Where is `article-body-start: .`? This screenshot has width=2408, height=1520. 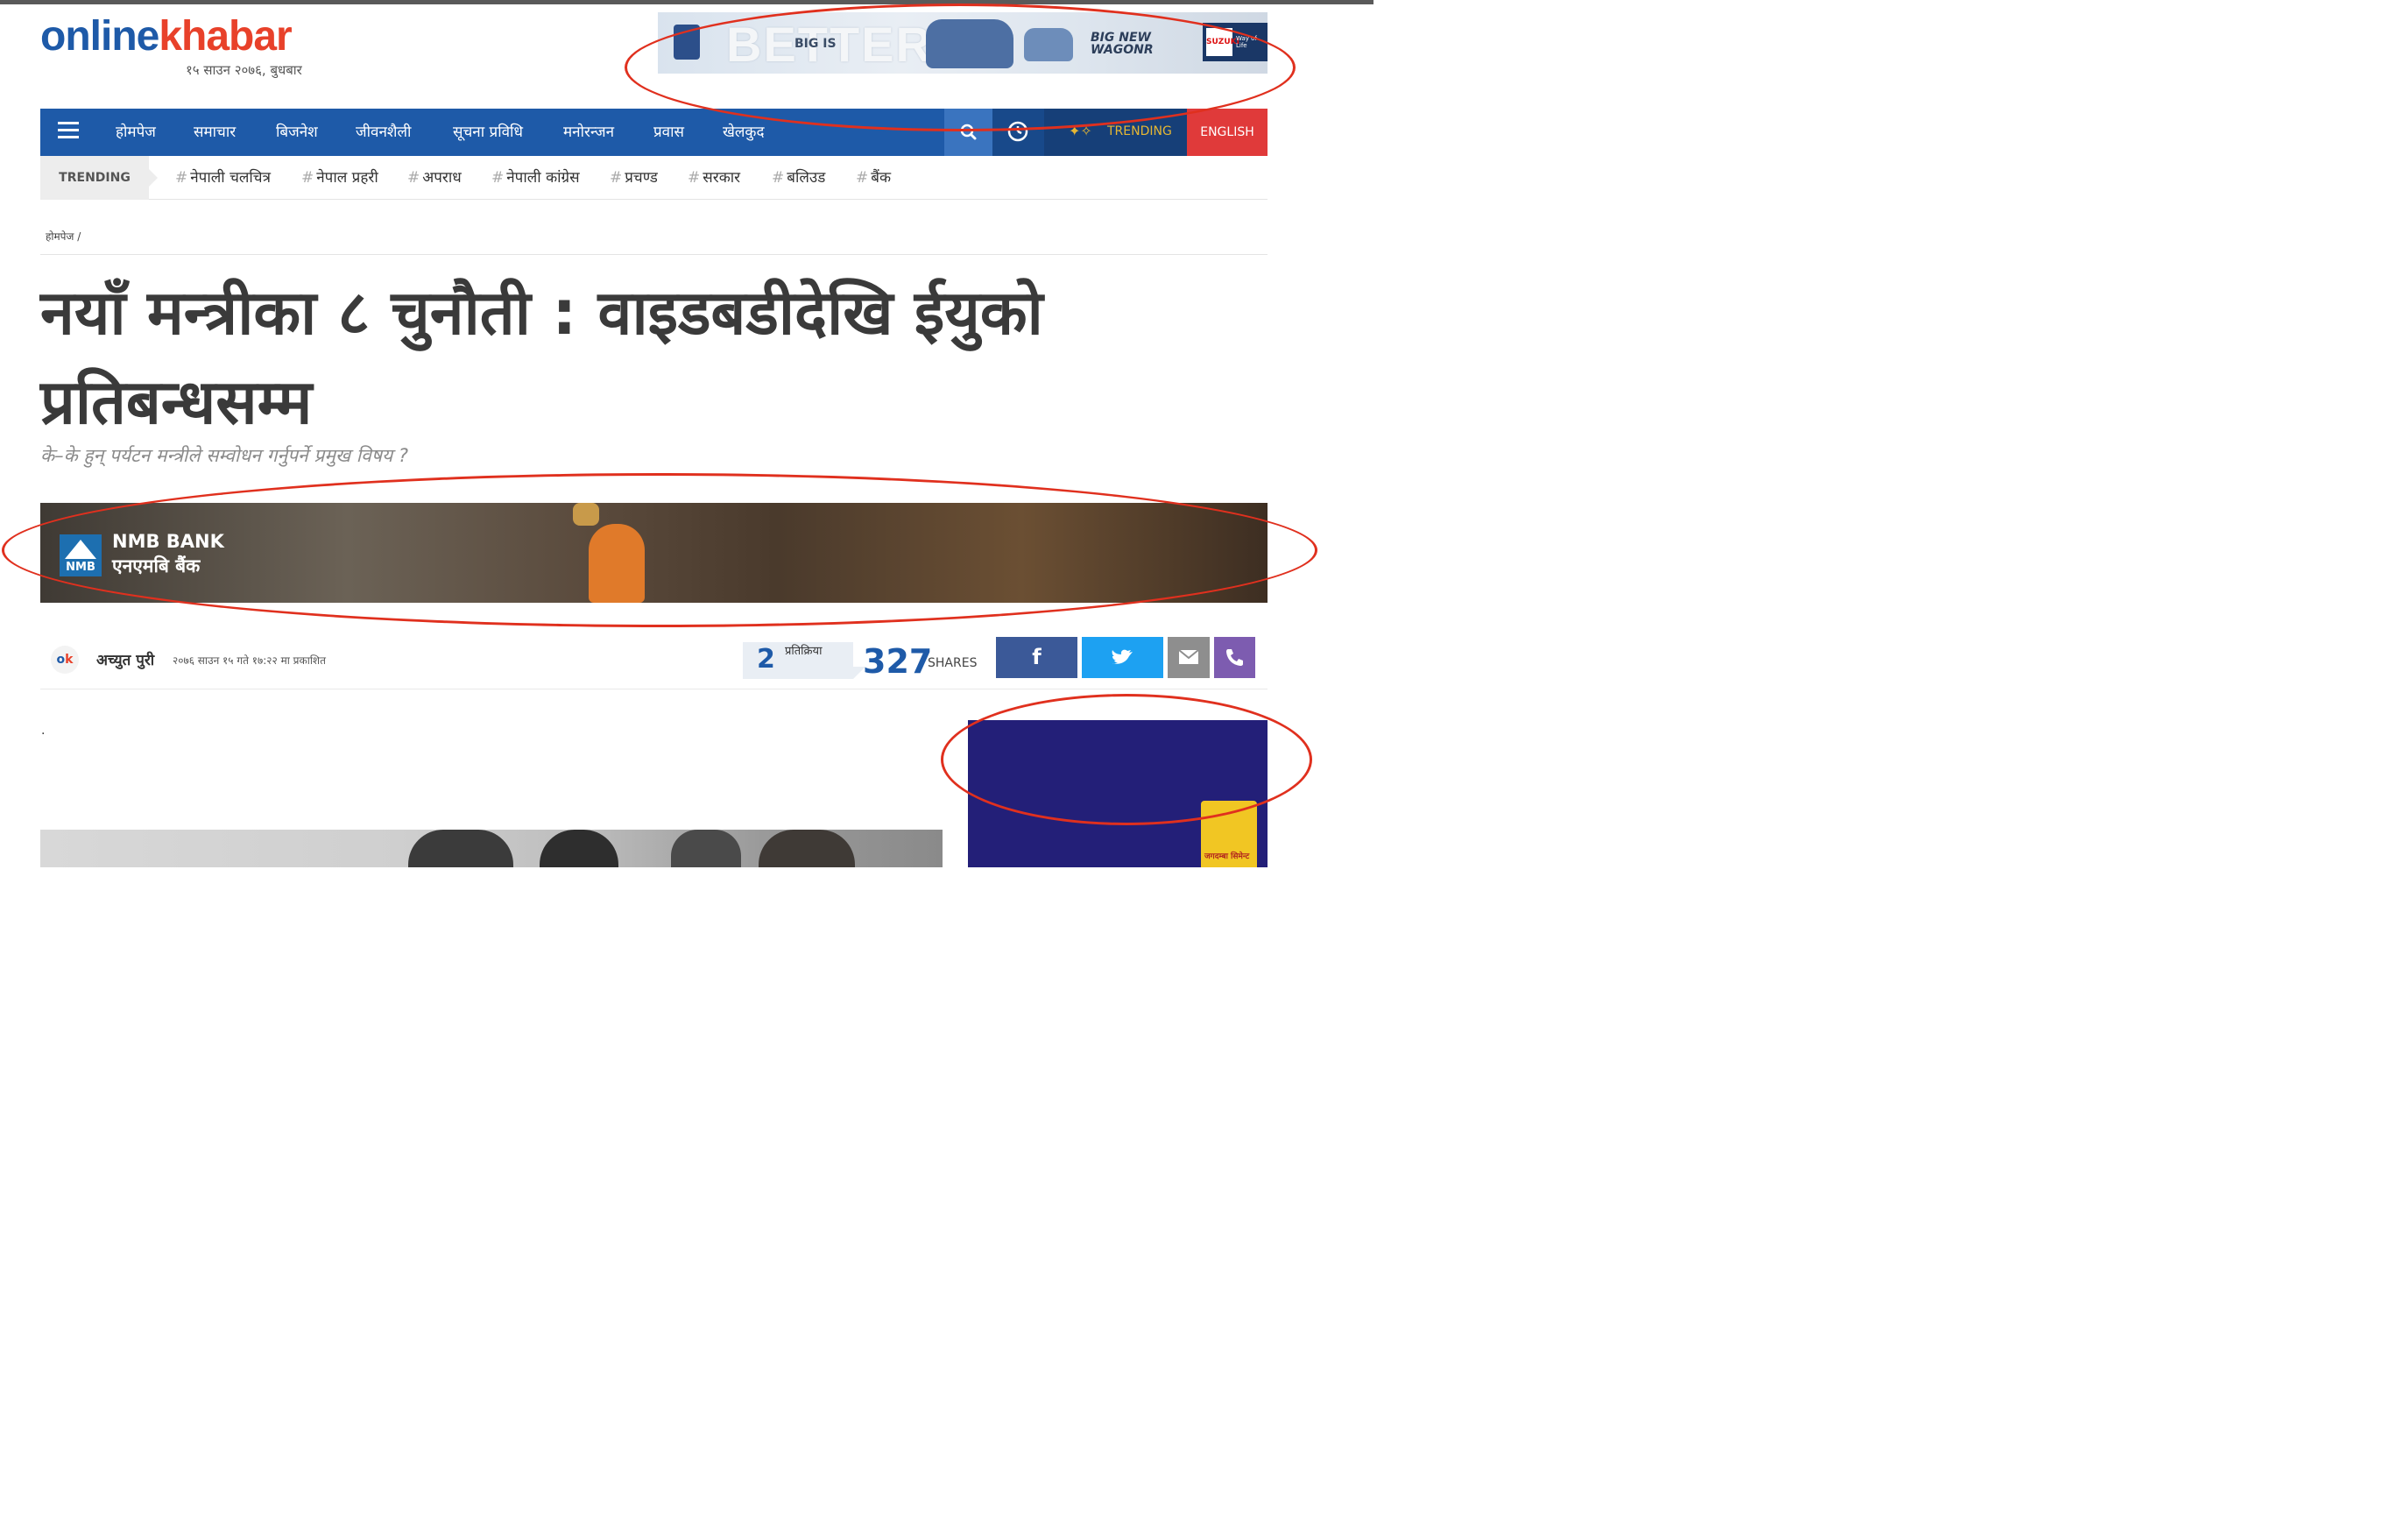
article-body-start: . is located at coordinates (43, 731).